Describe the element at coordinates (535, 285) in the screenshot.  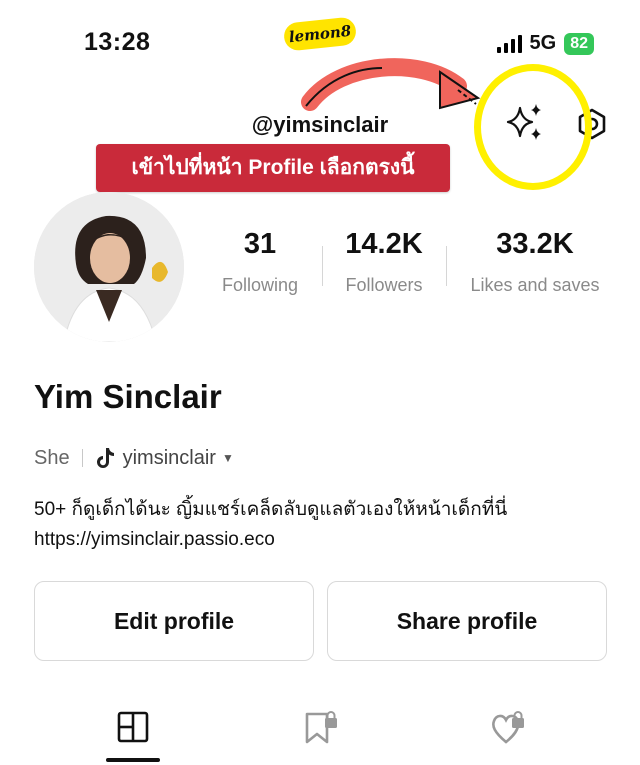
I see `stat-label: Likes and saves` at that location.